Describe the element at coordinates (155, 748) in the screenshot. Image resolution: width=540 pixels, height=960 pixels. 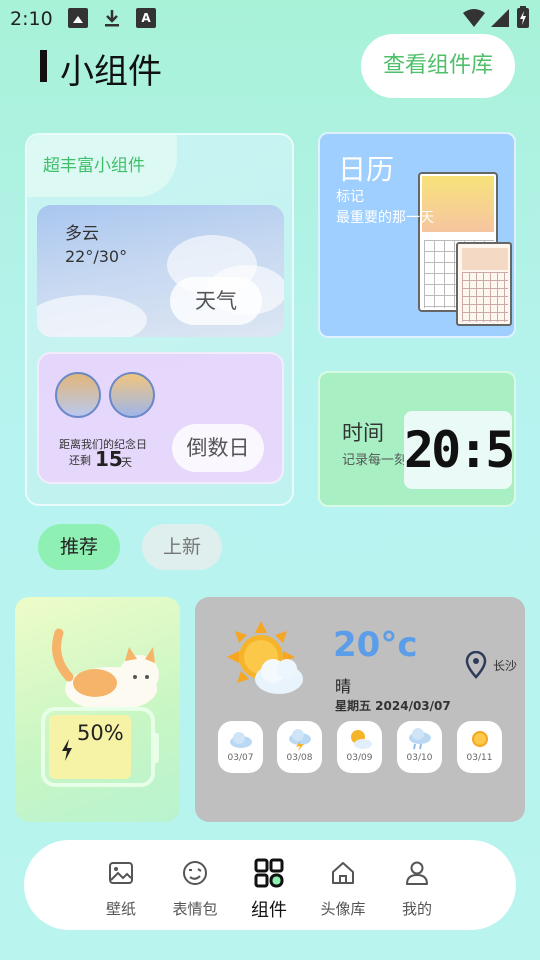
I see `battery-cap` at that location.